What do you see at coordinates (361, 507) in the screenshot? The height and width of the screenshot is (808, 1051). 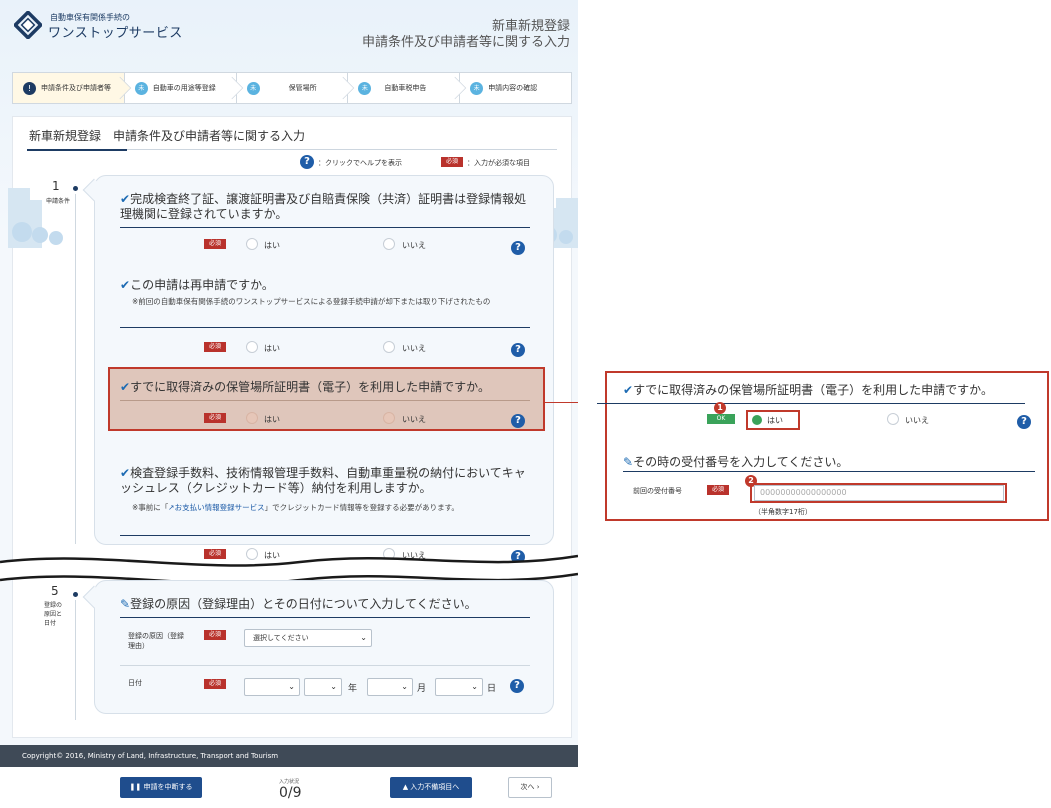 I see `note-suffix: 」でクレジットカード情報等を登録する必要があります。` at bounding box center [361, 507].